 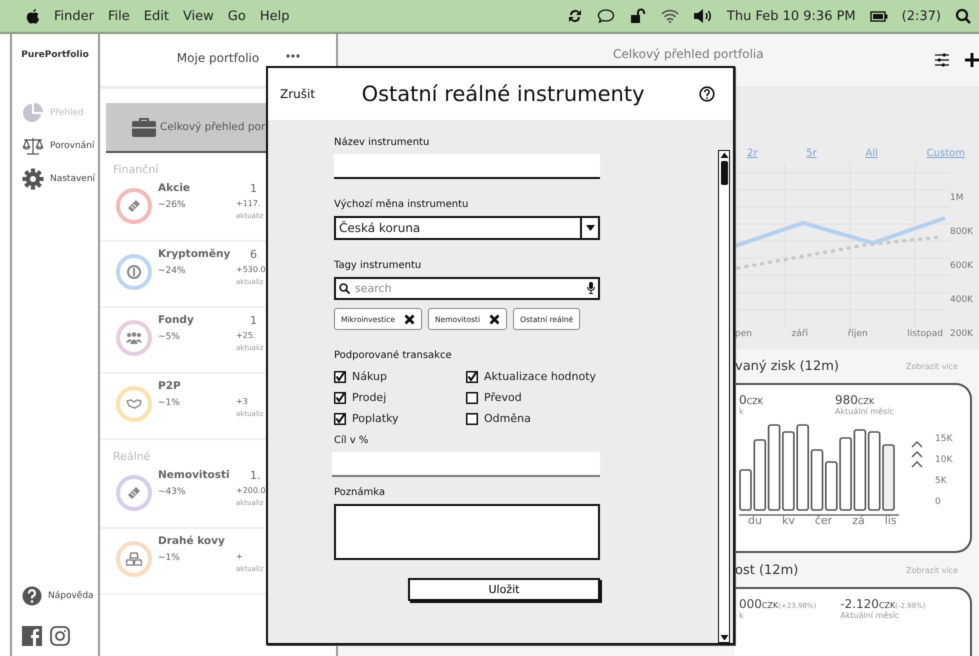 What do you see at coordinates (688, 54) in the screenshot?
I see `panel-title: Celkový přehled portfolia` at bounding box center [688, 54].